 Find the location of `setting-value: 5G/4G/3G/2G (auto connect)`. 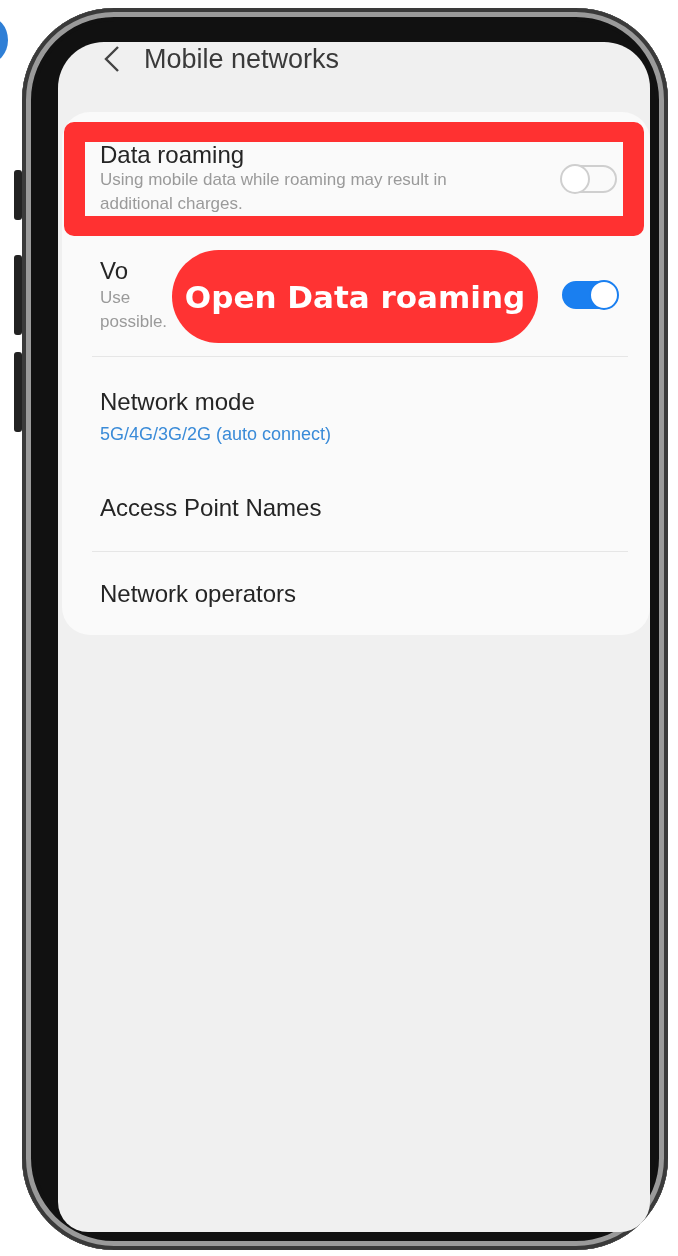

setting-value: 5G/4G/3G/2G (auto connect) is located at coordinates (216, 434).